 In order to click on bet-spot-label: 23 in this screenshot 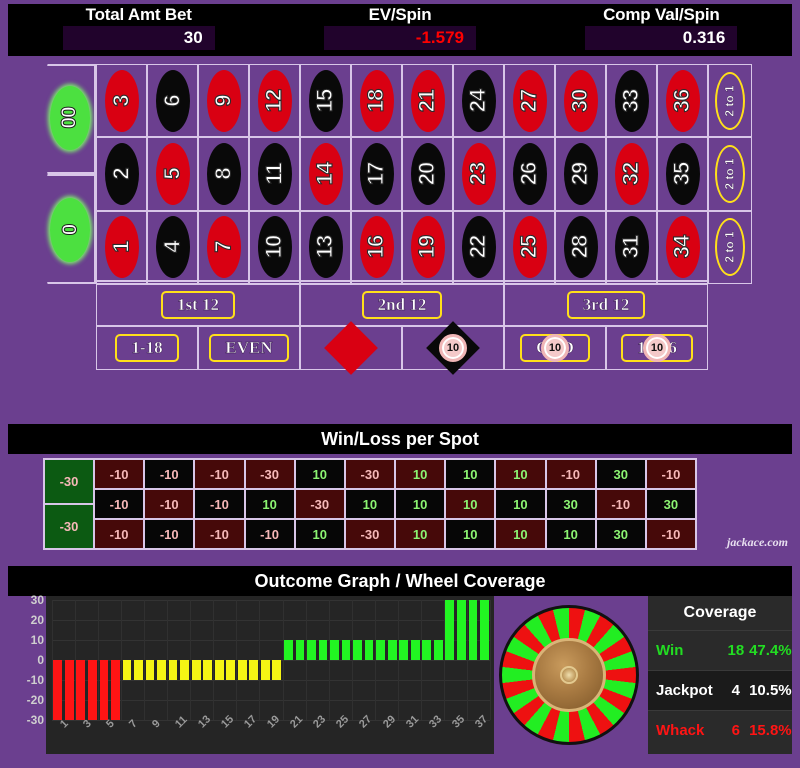, I will do `click(478, 174)`.